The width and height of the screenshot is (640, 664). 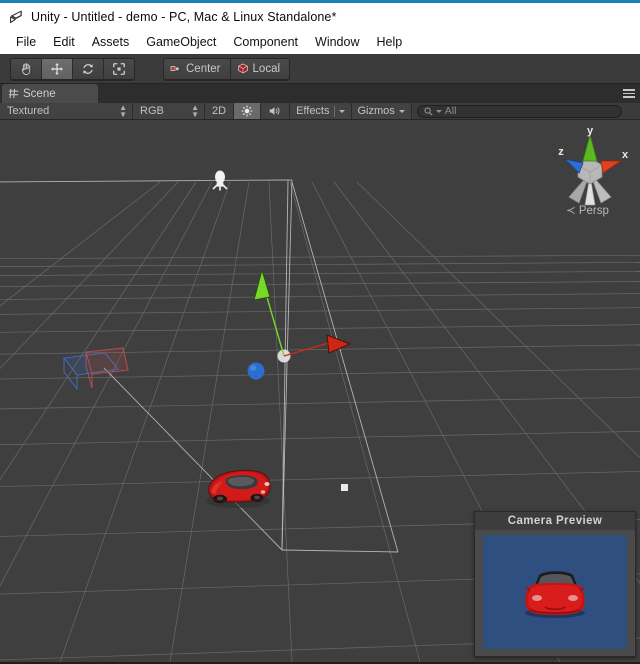 I want to click on draw-mode-dropdown: Textured ▲ ▼, so click(x=66, y=111).